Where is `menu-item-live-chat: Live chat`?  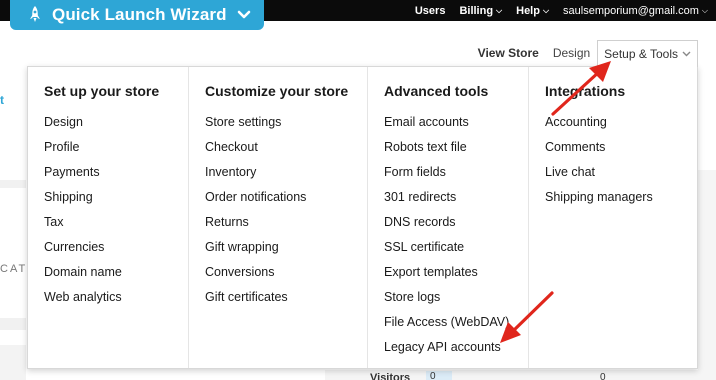 menu-item-live-chat: Live chat is located at coordinates (622, 177).